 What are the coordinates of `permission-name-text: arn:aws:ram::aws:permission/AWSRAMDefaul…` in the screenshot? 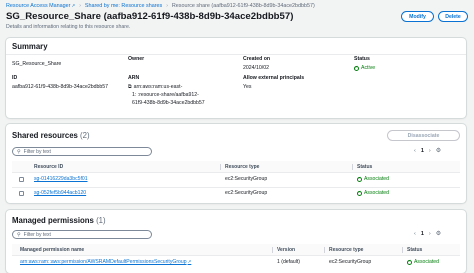 It's located at (103, 262).